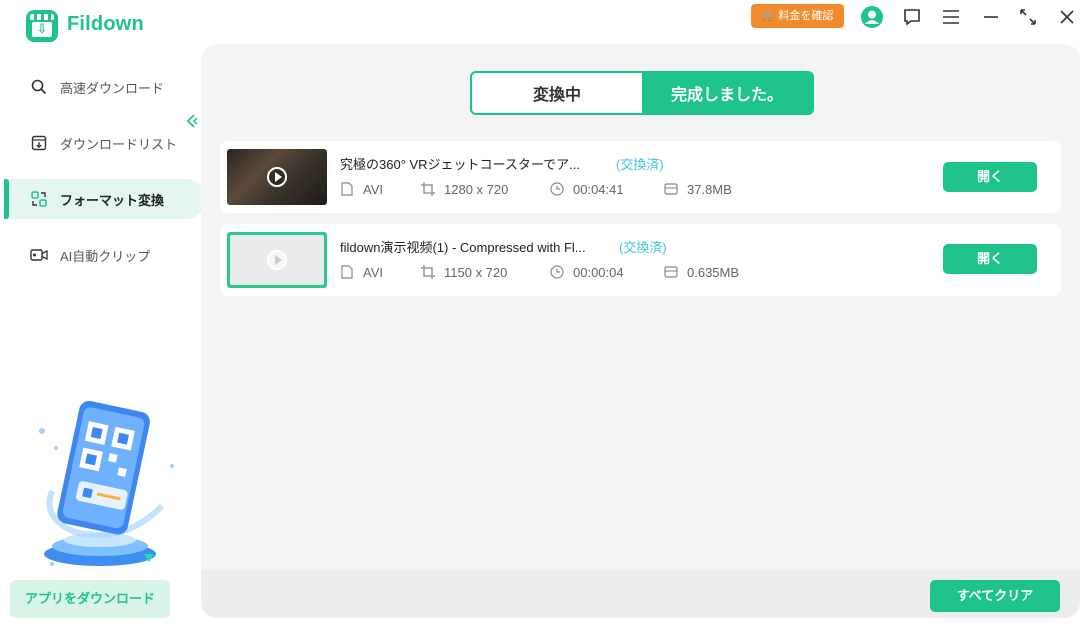  I want to click on sidebar-item-download-list: ダウンロードリスト, so click(105, 143).